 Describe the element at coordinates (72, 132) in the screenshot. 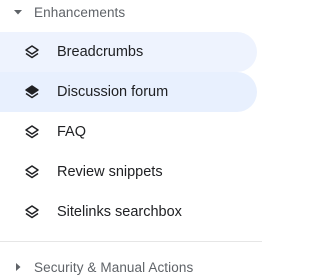

I see `nav-item-label: FAQ` at that location.